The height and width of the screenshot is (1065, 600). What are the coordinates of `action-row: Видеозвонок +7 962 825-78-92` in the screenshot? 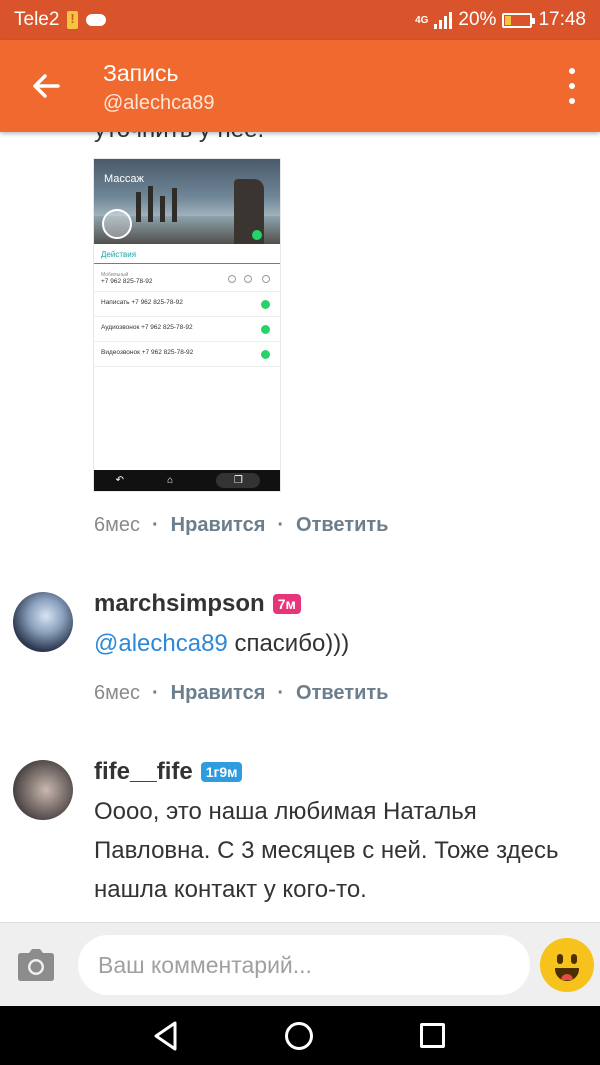 It's located at (187, 354).